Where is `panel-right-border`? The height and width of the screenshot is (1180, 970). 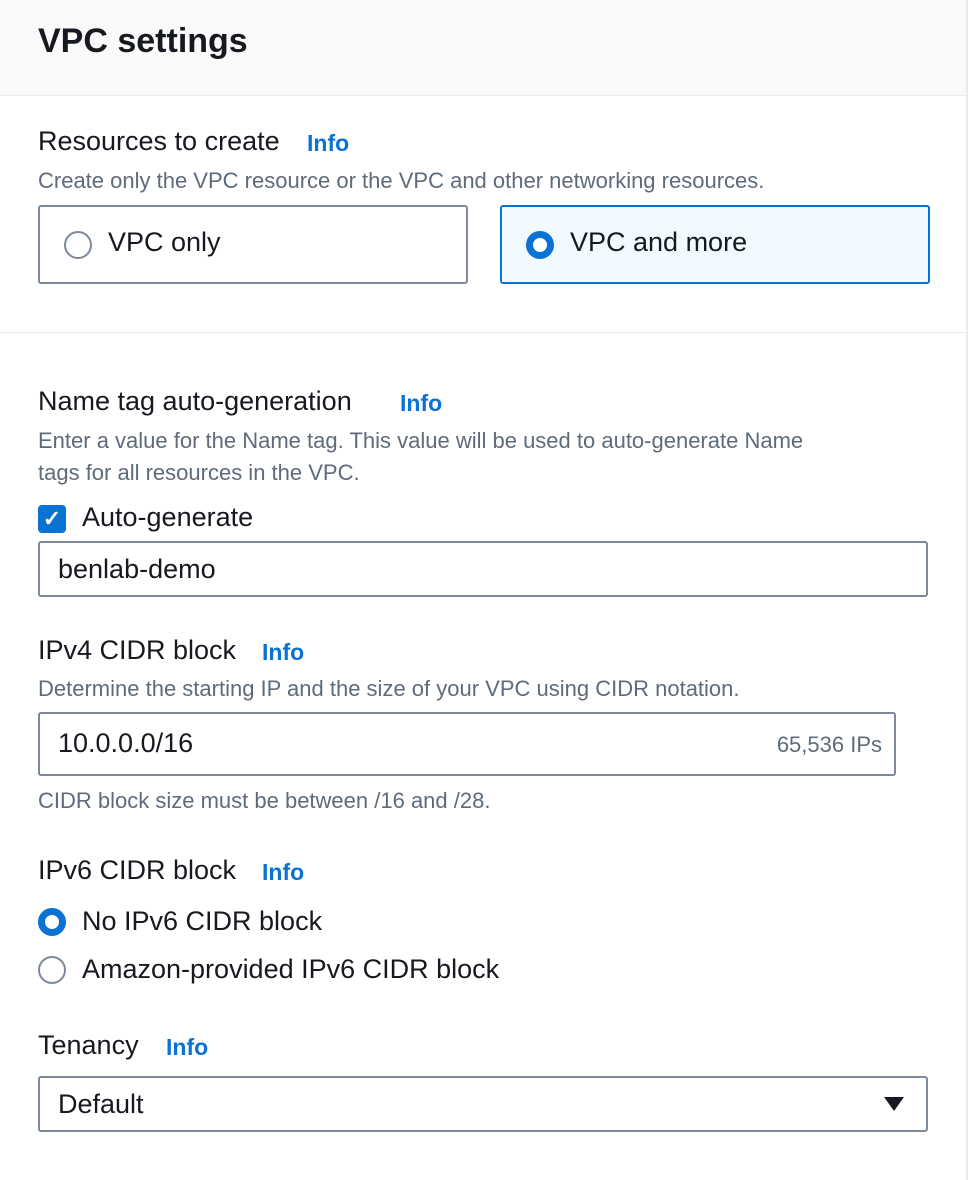
panel-right-border is located at coordinates (967, 638).